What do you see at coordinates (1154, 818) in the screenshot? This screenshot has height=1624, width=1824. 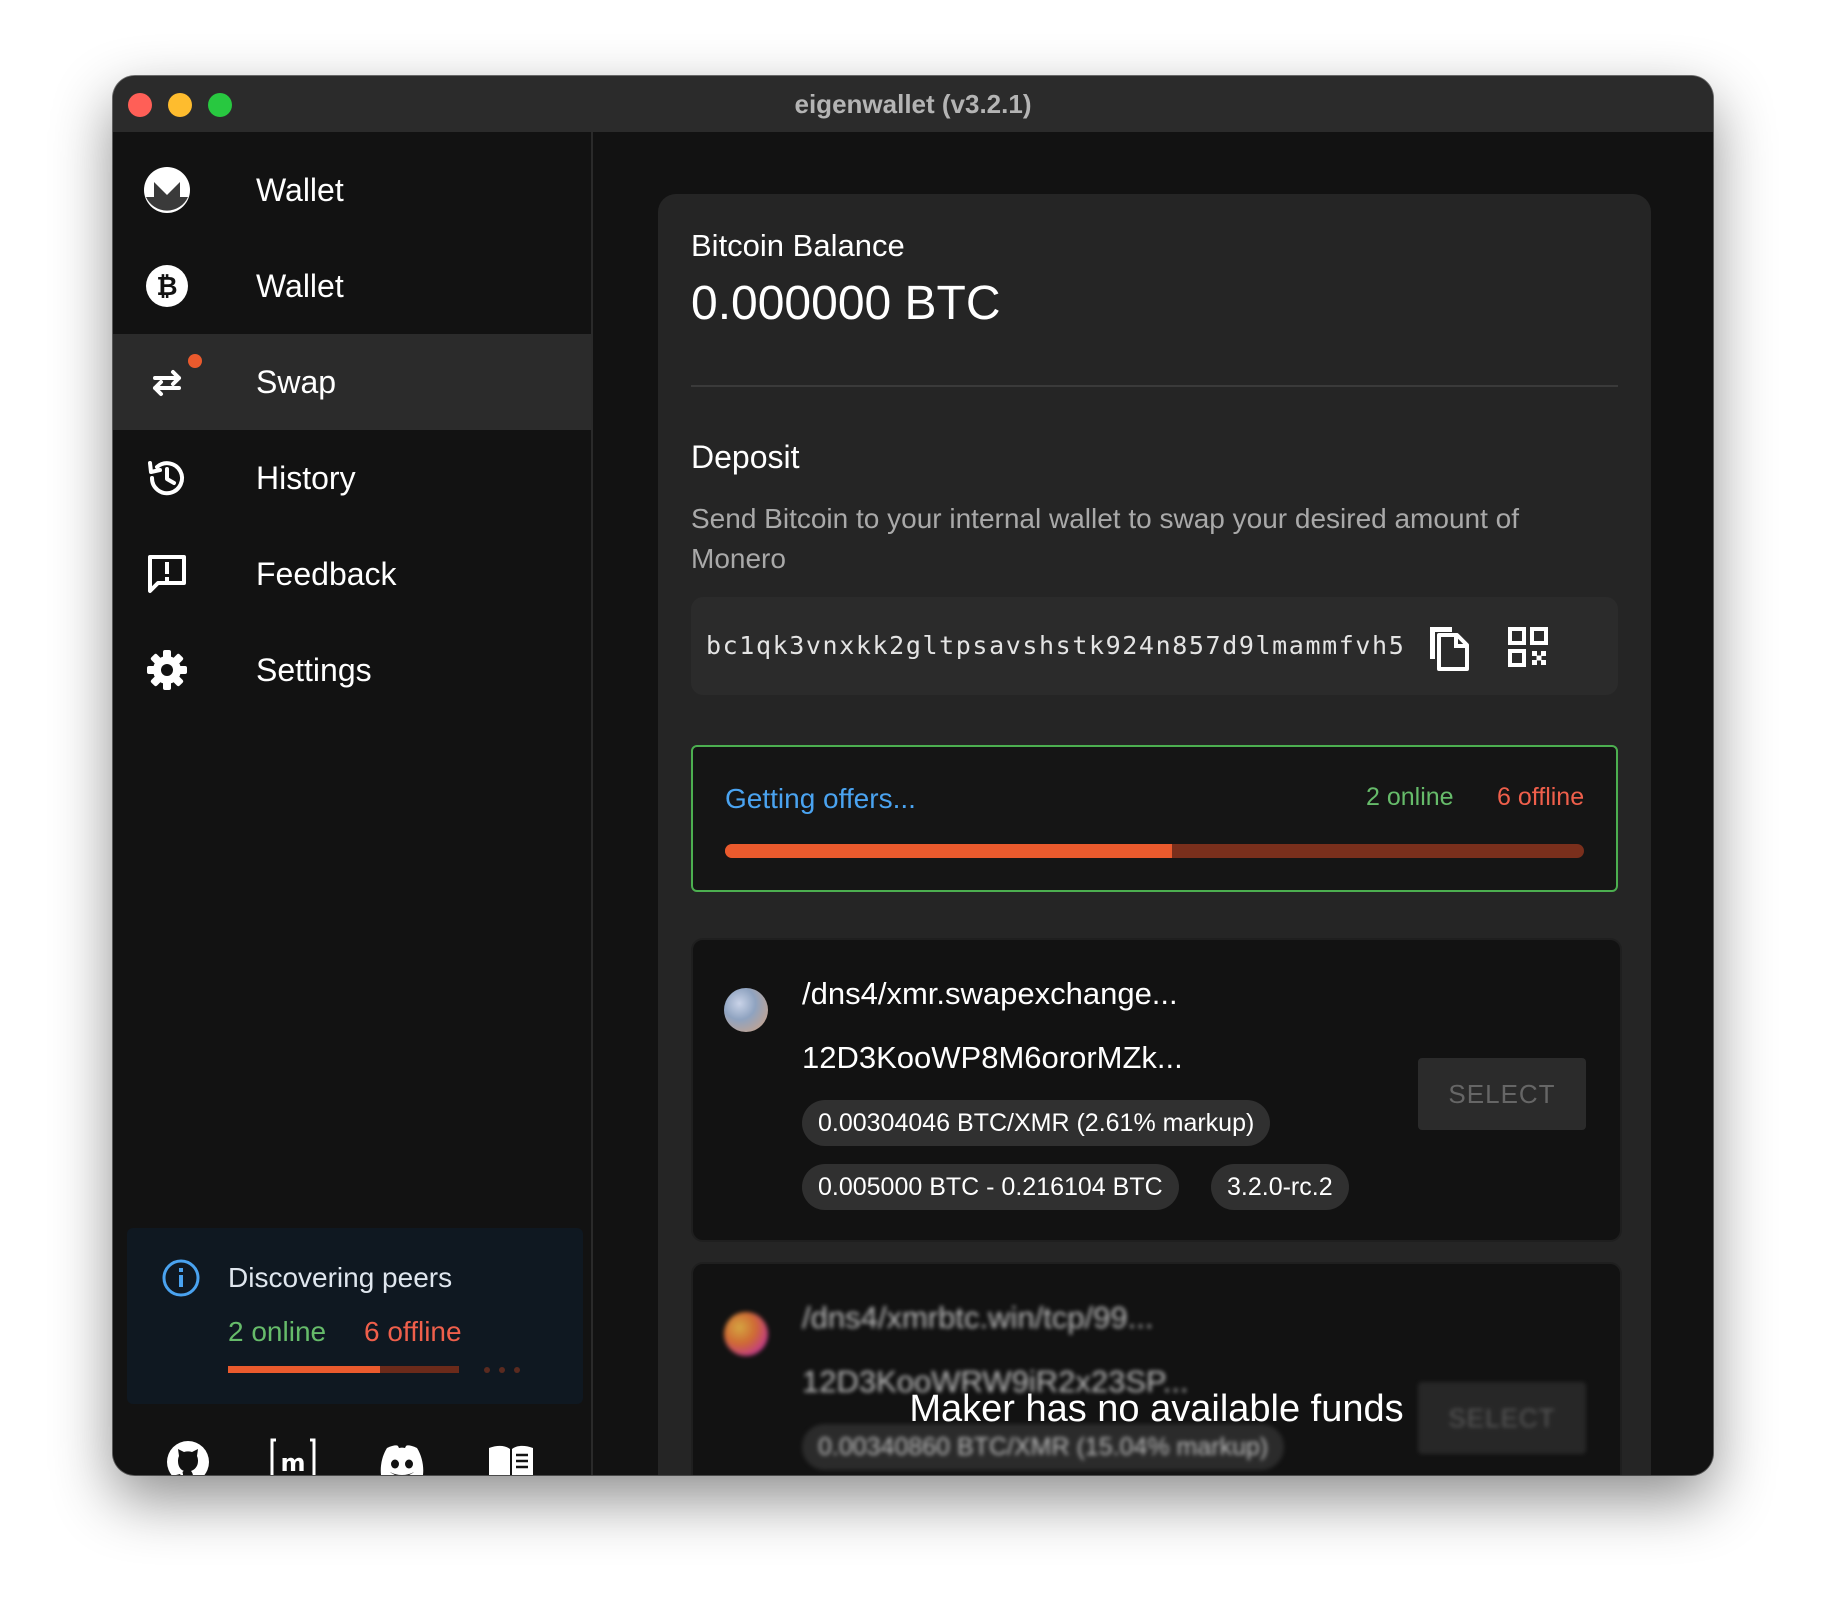 I see `offers-status-panel: Getting offers... 2 online 6 offline` at bounding box center [1154, 818].